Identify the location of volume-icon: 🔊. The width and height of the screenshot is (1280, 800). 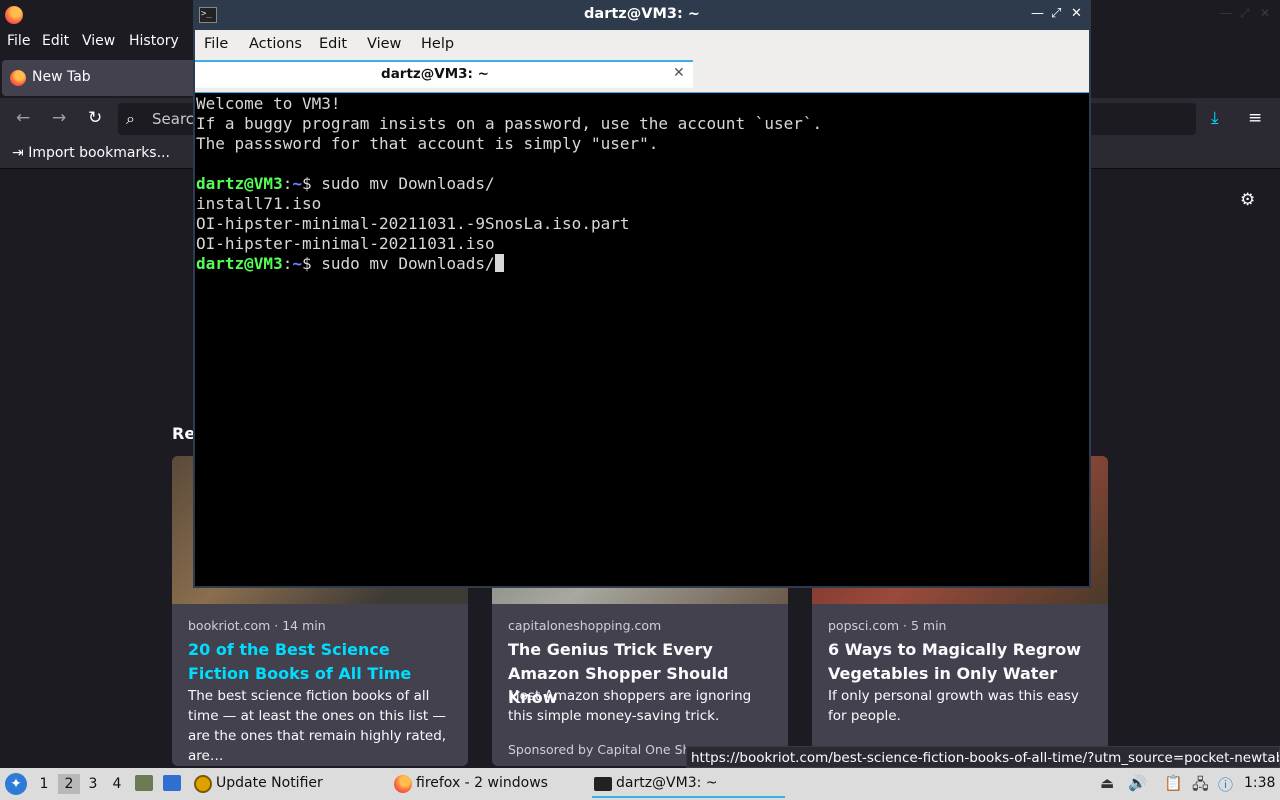
(1137, 783).